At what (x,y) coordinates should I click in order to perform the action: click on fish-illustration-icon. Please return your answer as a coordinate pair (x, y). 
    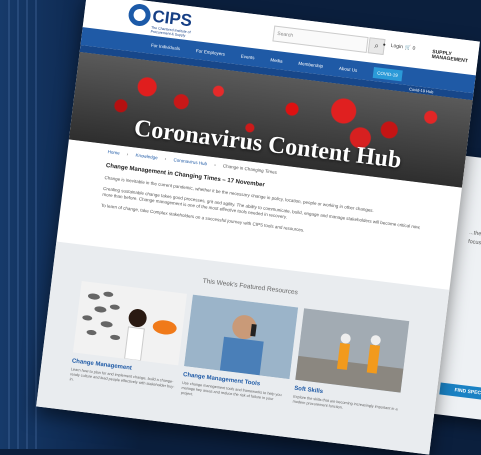
    Looking at the image, I should click on (129, 326).